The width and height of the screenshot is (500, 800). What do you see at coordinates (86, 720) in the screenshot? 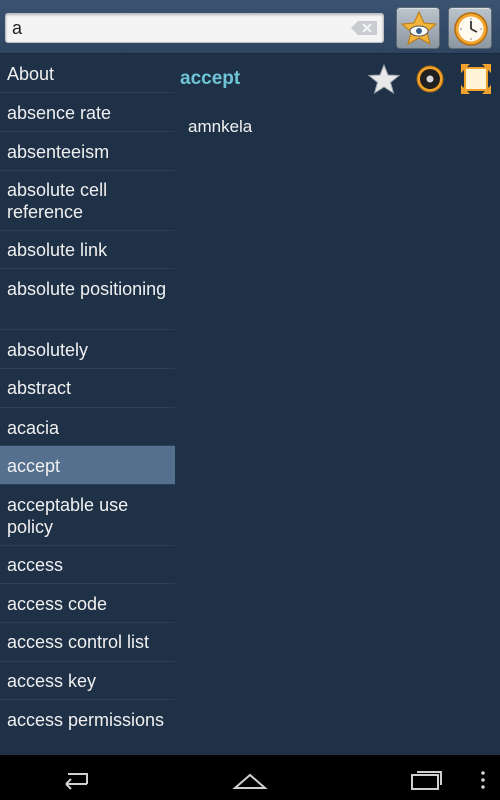
I see `list-item-label: access permissions` at bounding box center [86, 720].